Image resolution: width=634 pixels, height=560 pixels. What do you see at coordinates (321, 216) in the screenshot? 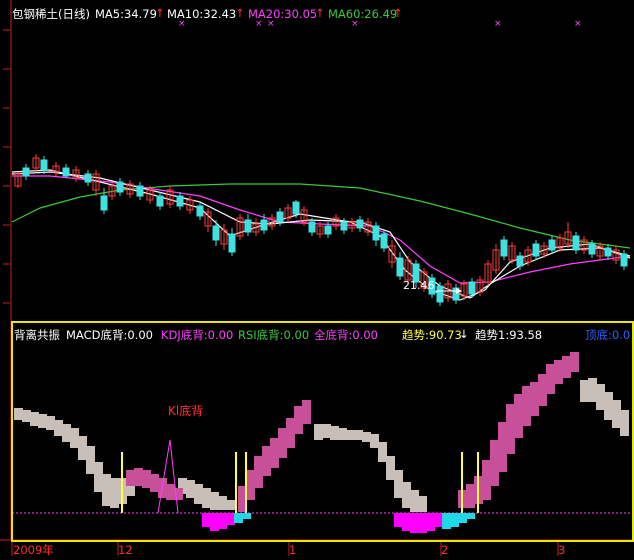
I see `ma60-line` at bounding box center [321, 216].